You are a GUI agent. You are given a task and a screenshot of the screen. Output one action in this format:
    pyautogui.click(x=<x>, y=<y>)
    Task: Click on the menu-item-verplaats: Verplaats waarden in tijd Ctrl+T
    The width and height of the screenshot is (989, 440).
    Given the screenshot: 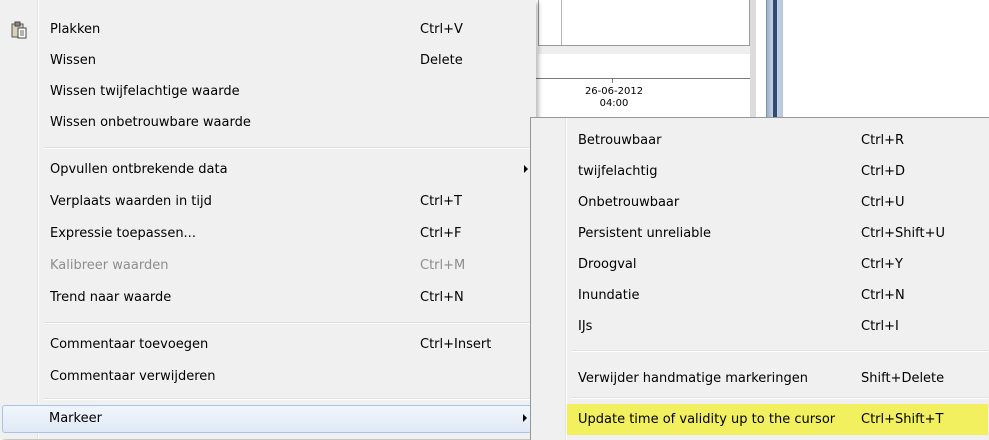 What is the action you would take?
    pyautogui.click(x=268, y=202)
    